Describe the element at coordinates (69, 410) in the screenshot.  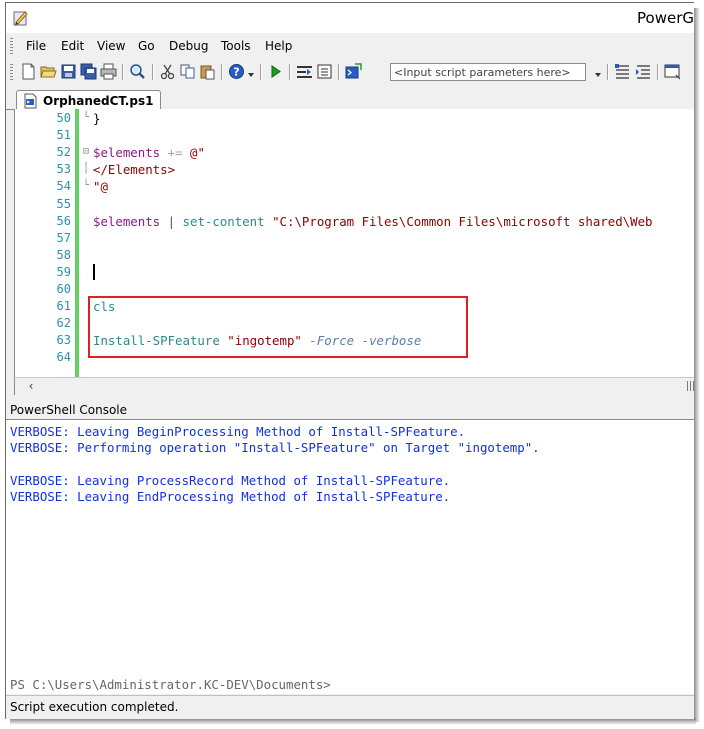
I see `console-title: PowerShell Console` at that location.